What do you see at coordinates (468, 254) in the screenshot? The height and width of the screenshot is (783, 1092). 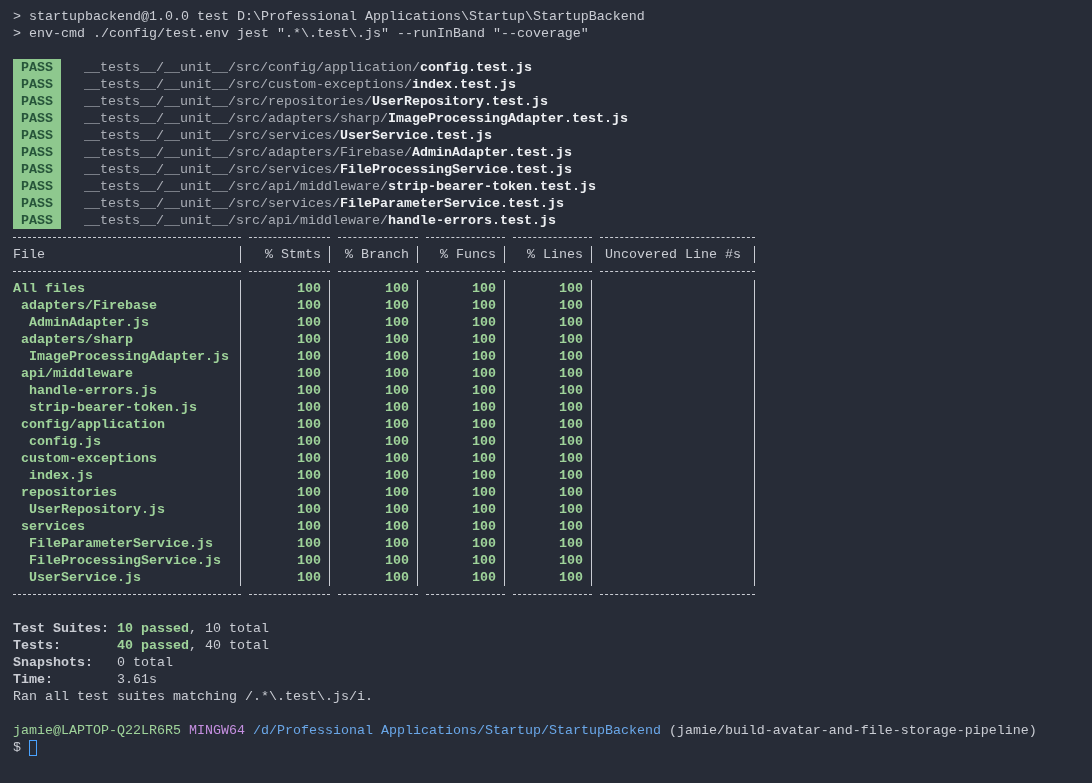 I see `column-header: % Funcs` at bounding box center [468, 254].